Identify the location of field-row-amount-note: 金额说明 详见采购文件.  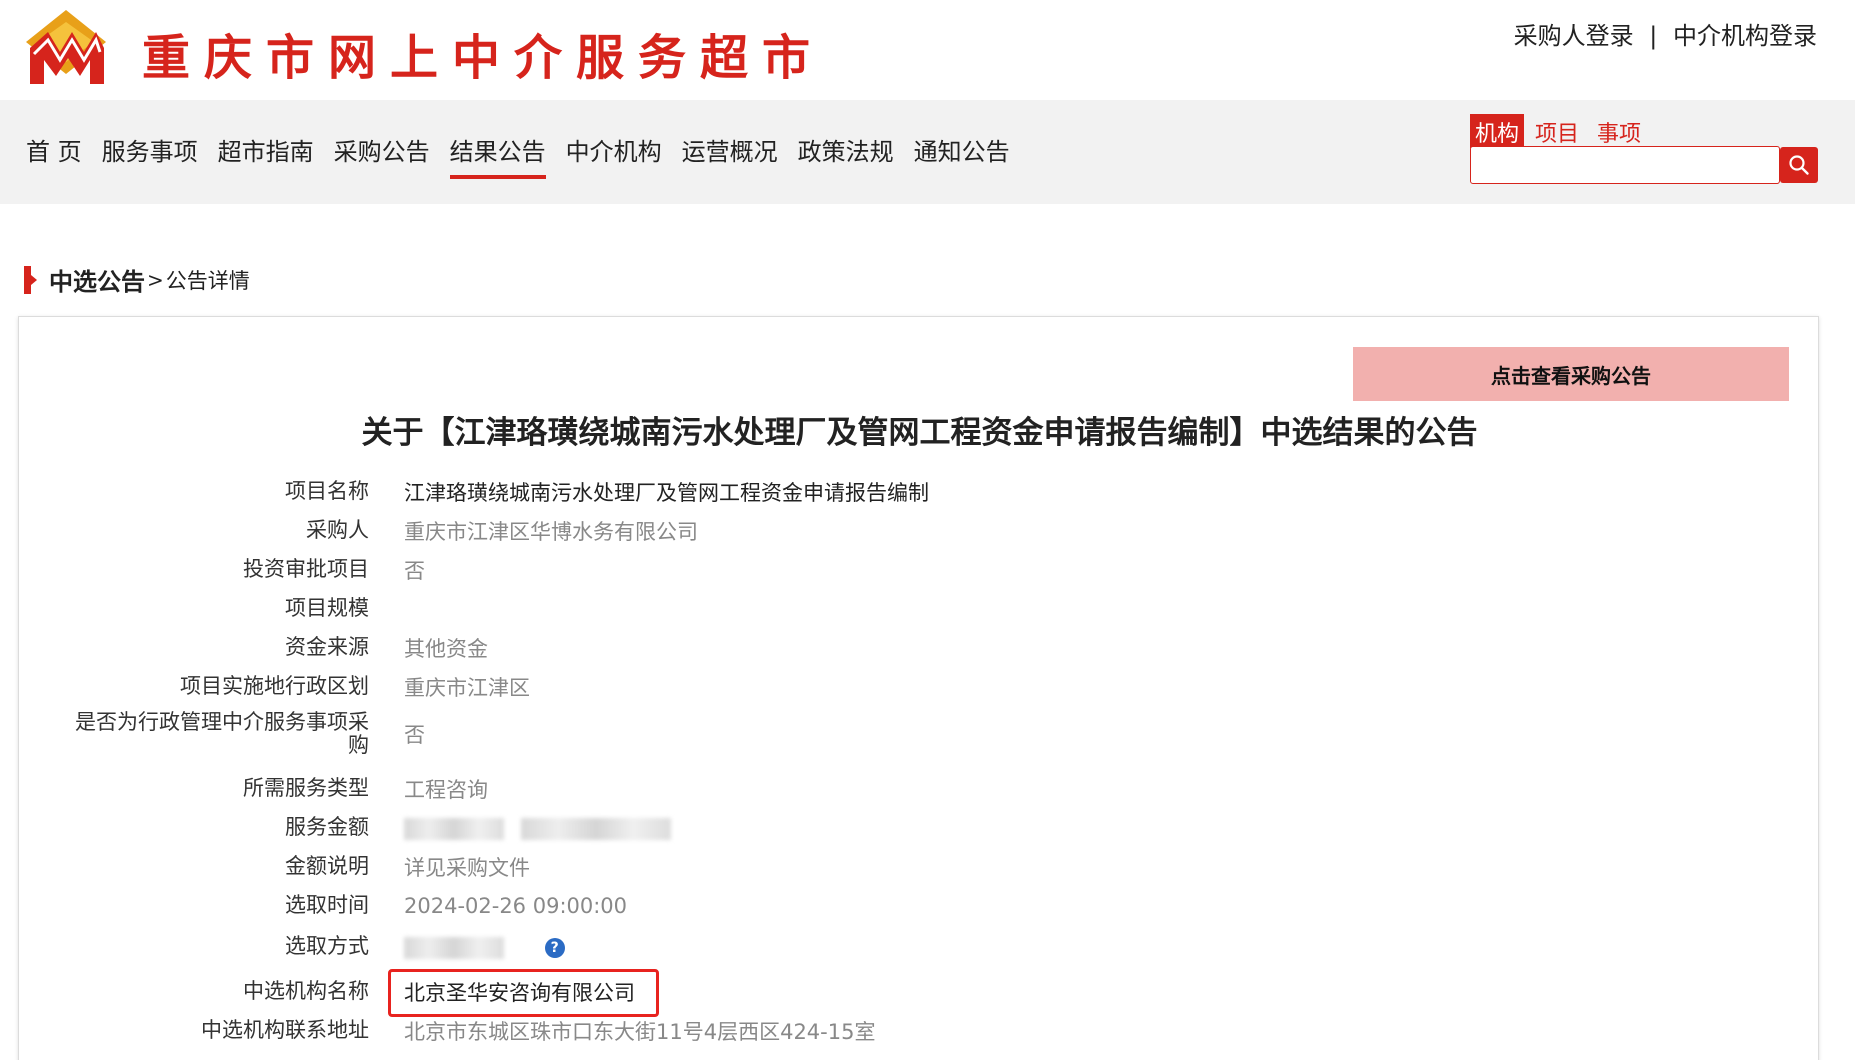
(274, 867).